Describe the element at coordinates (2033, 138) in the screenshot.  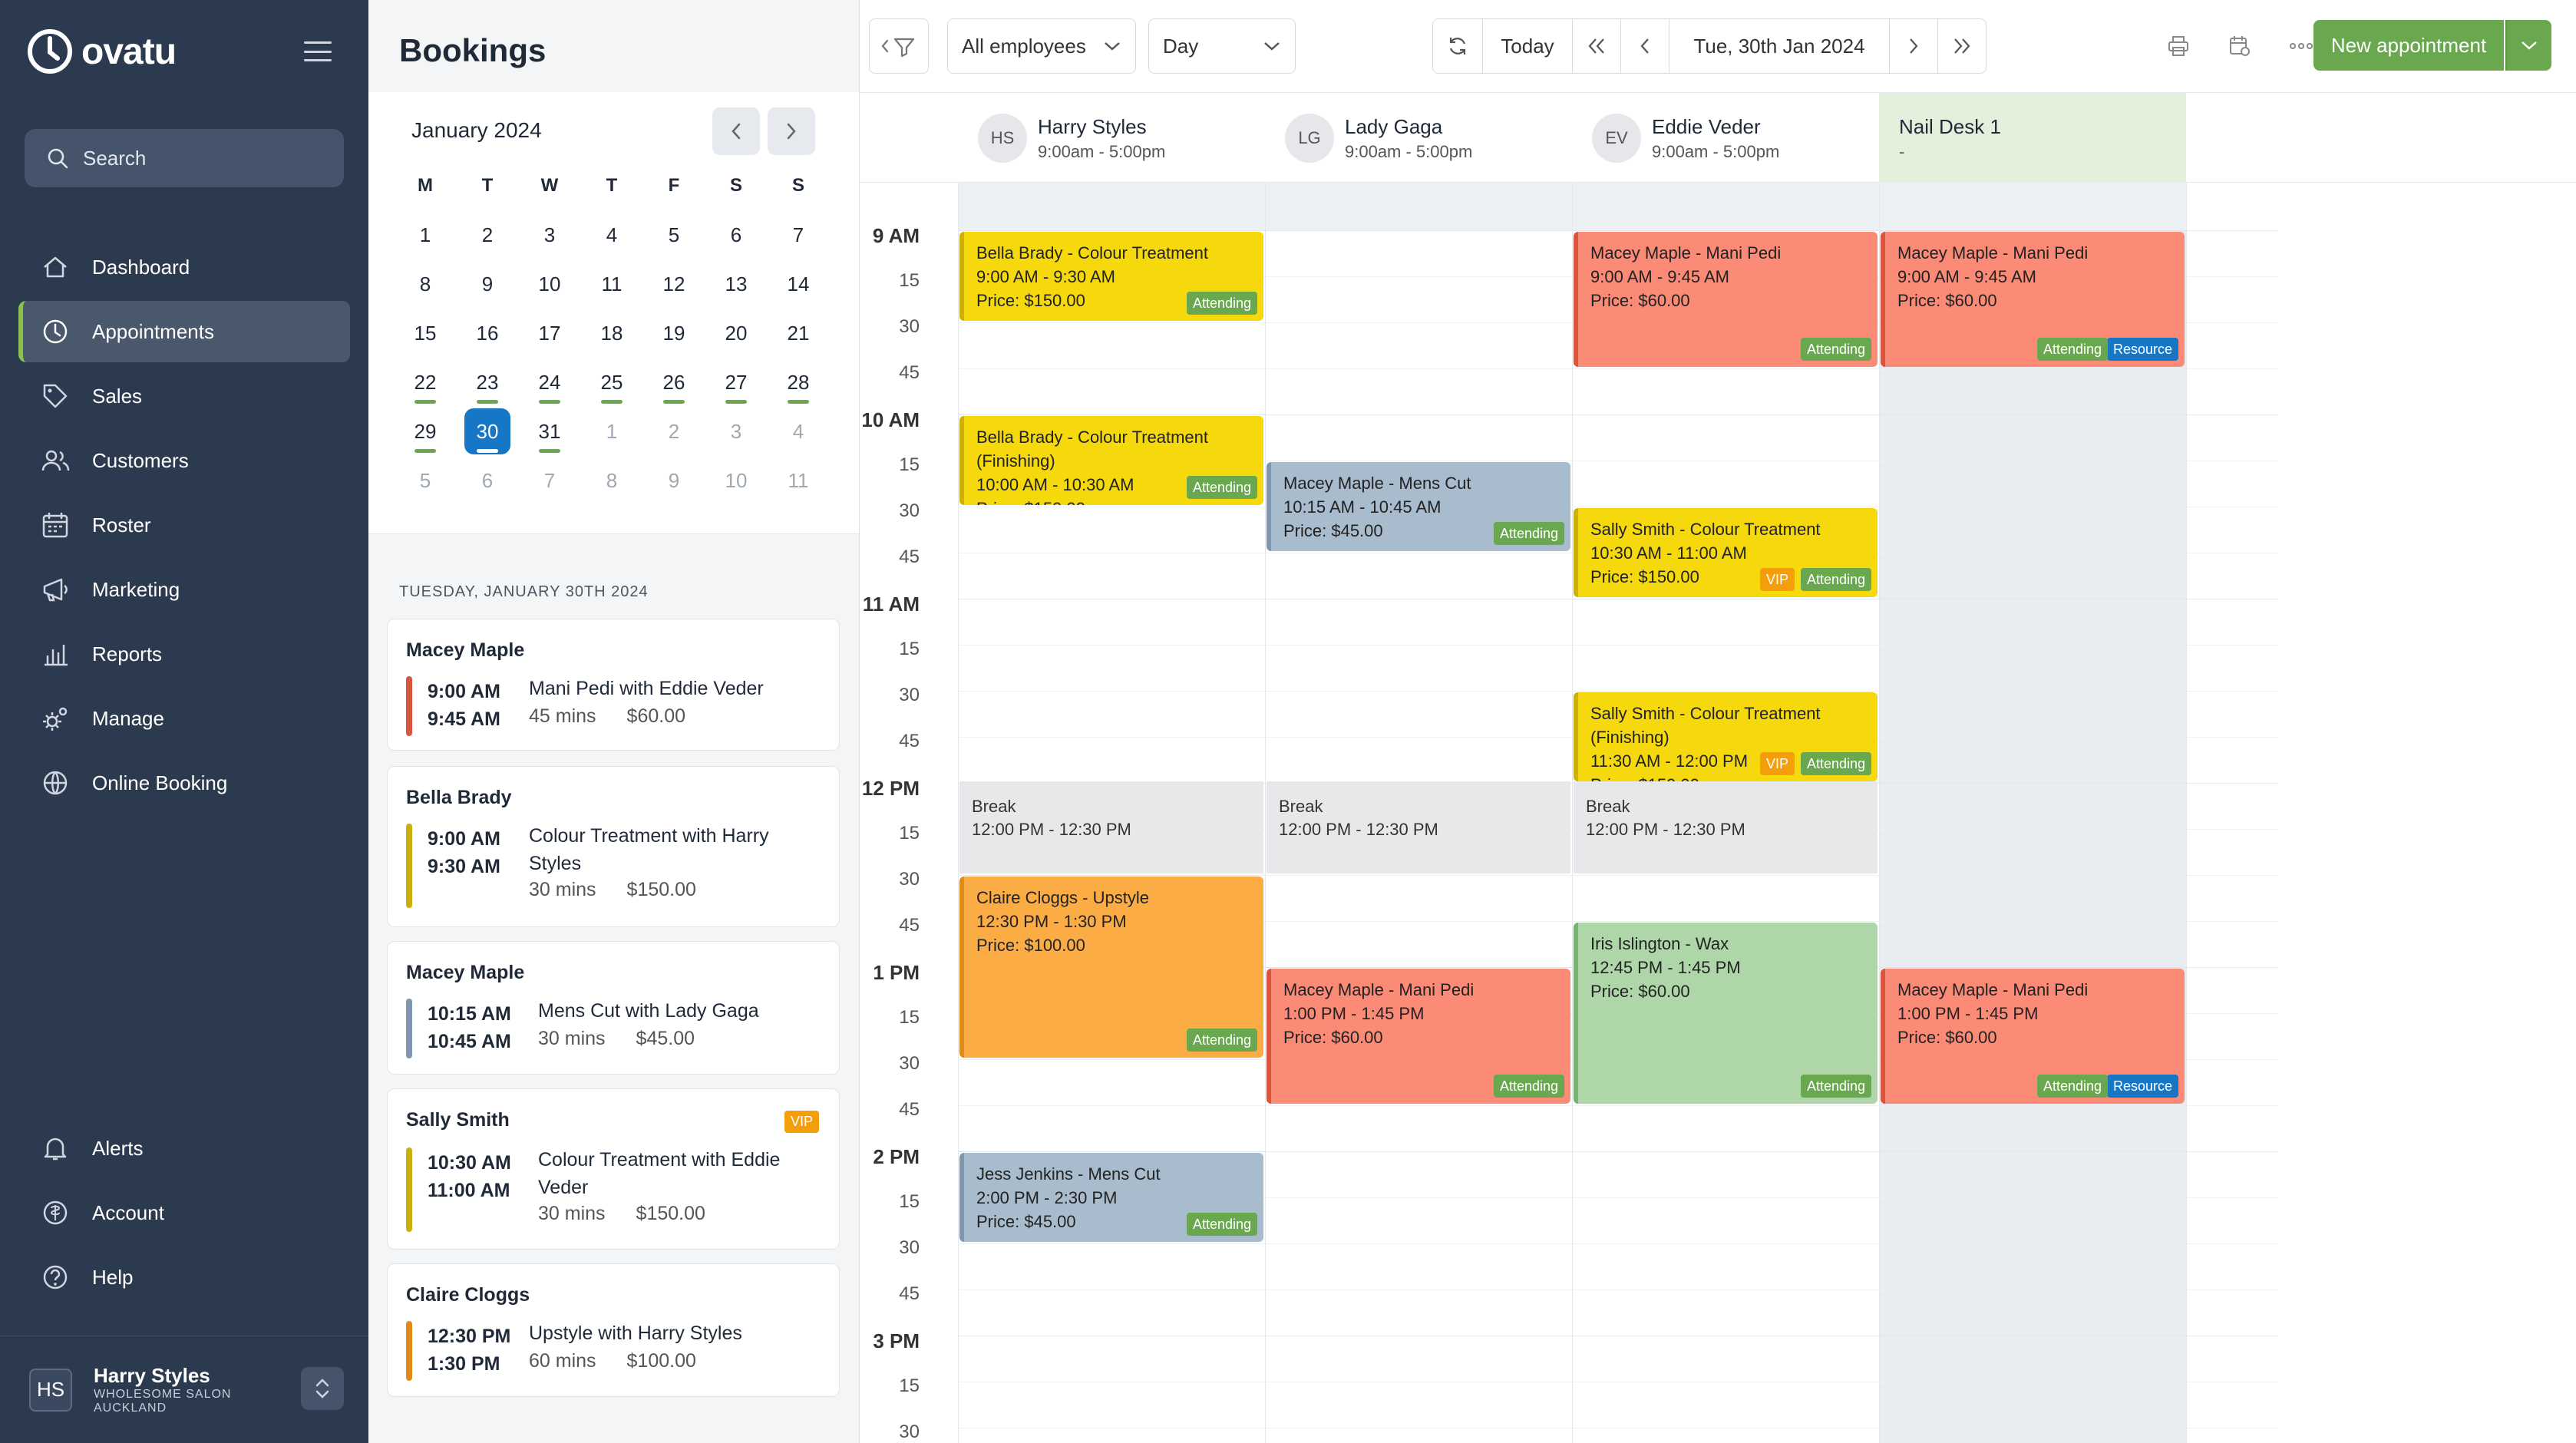
I see `column-header-nail-desk-1: Nail Desk 1 -` at that location.